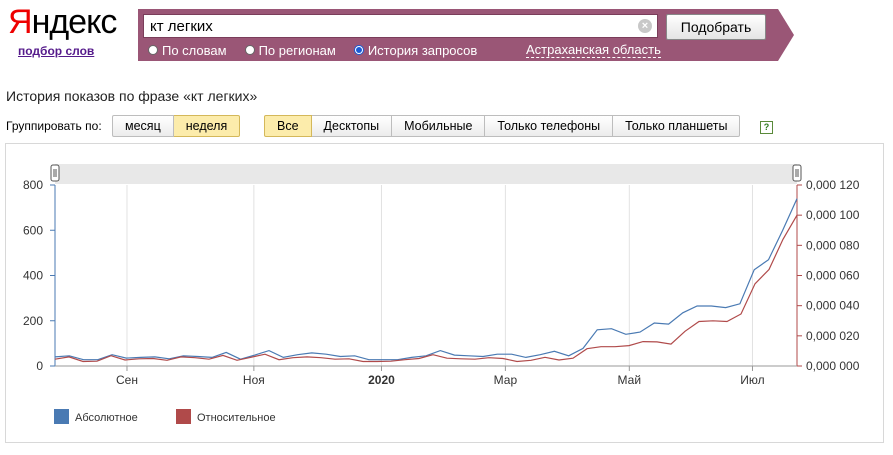 Image resolution: width=893 pixels, height=455 pixels. What do you see at coordinates (439, 126) in the screenshot?
I see `device-mobile-button: Мобильные` at bounding box center [439, 126].